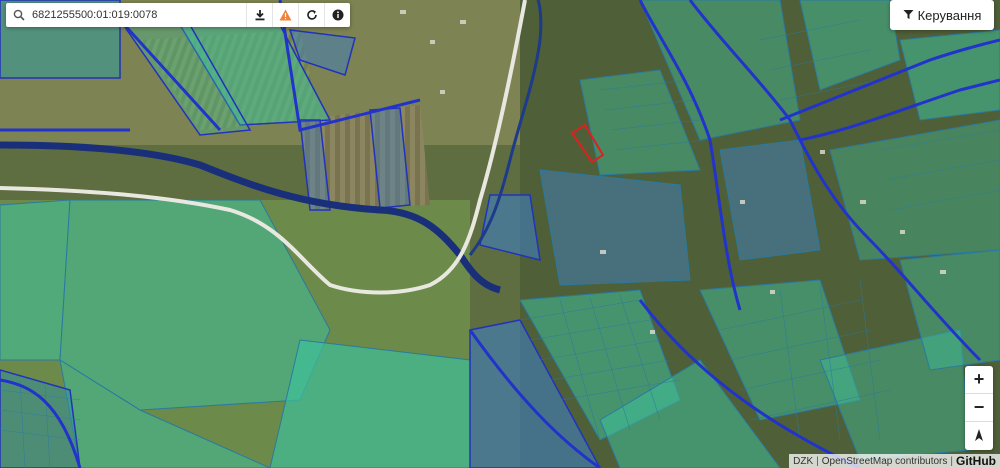  Describe the element at coordinates (311, 15) in the screenshot. I see `refresh-icon` at that location.